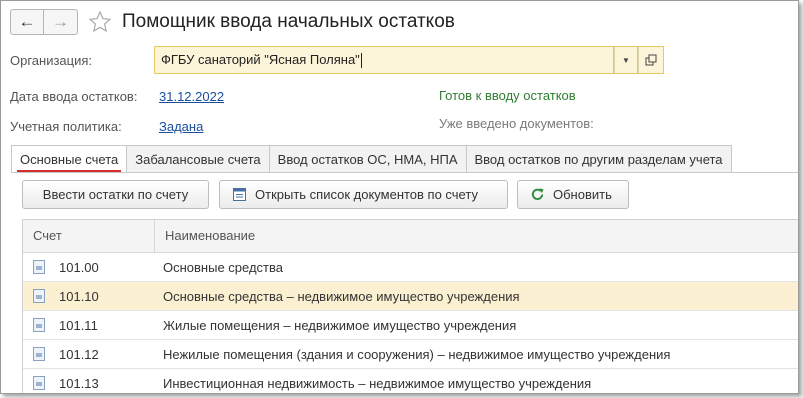 The width and height of the screenshot is (803, 398). I want to click on enter-balances-button: Ввести остатки по счету, so click(115, 194).